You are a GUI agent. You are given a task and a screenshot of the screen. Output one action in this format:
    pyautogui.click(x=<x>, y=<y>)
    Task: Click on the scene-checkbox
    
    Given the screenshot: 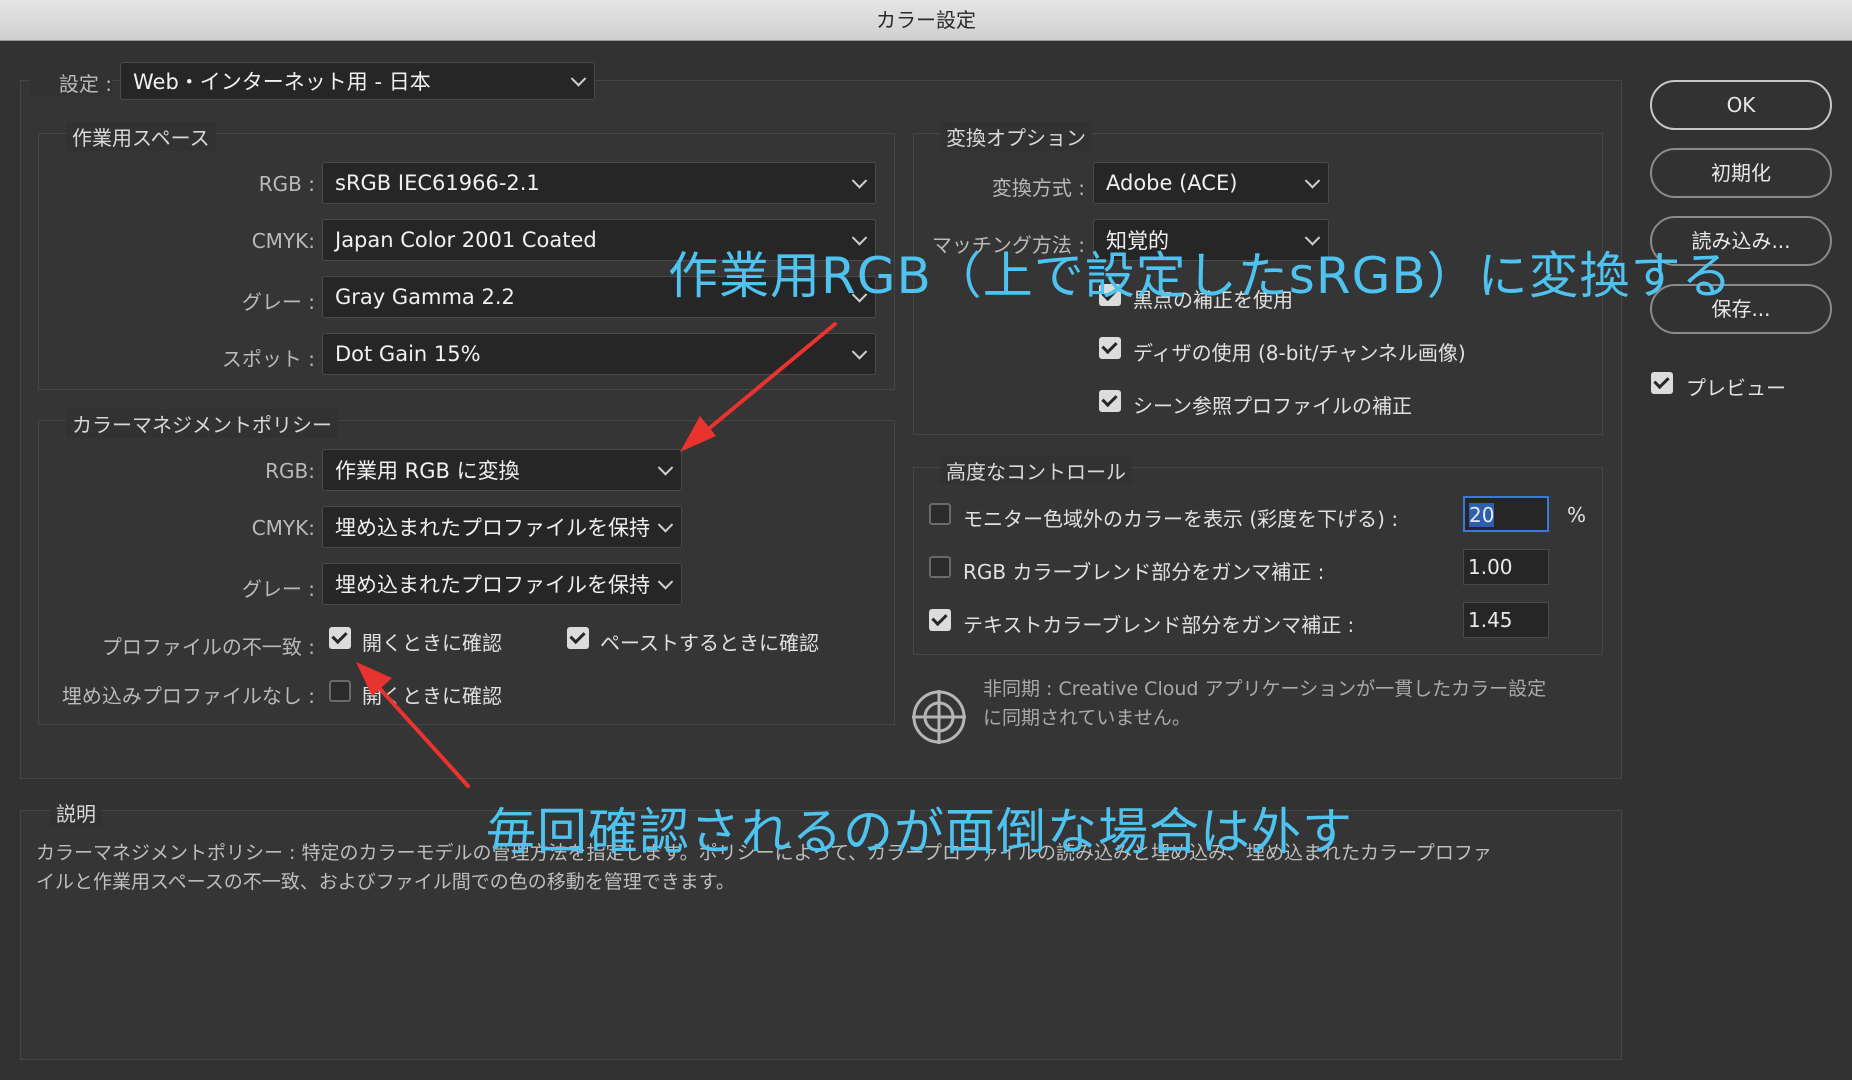 What is the action you would take?
    pyautogui.click(x=1110, y=401)
    